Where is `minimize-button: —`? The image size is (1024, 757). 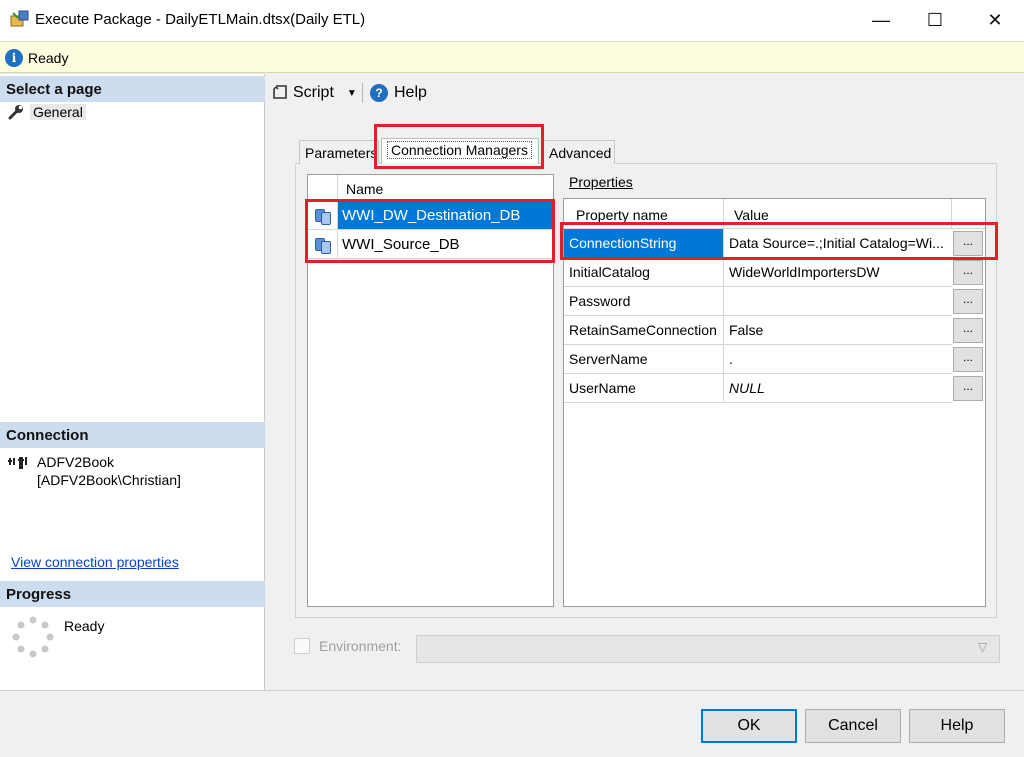
minimize-button: — is located at coordinates (881, 20).